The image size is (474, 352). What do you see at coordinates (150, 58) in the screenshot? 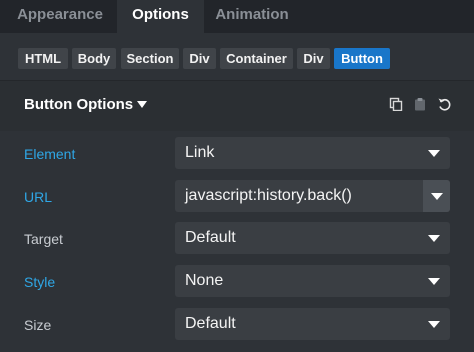
I see `breadcrumb-section: Section` at bounding box center [150, 58].